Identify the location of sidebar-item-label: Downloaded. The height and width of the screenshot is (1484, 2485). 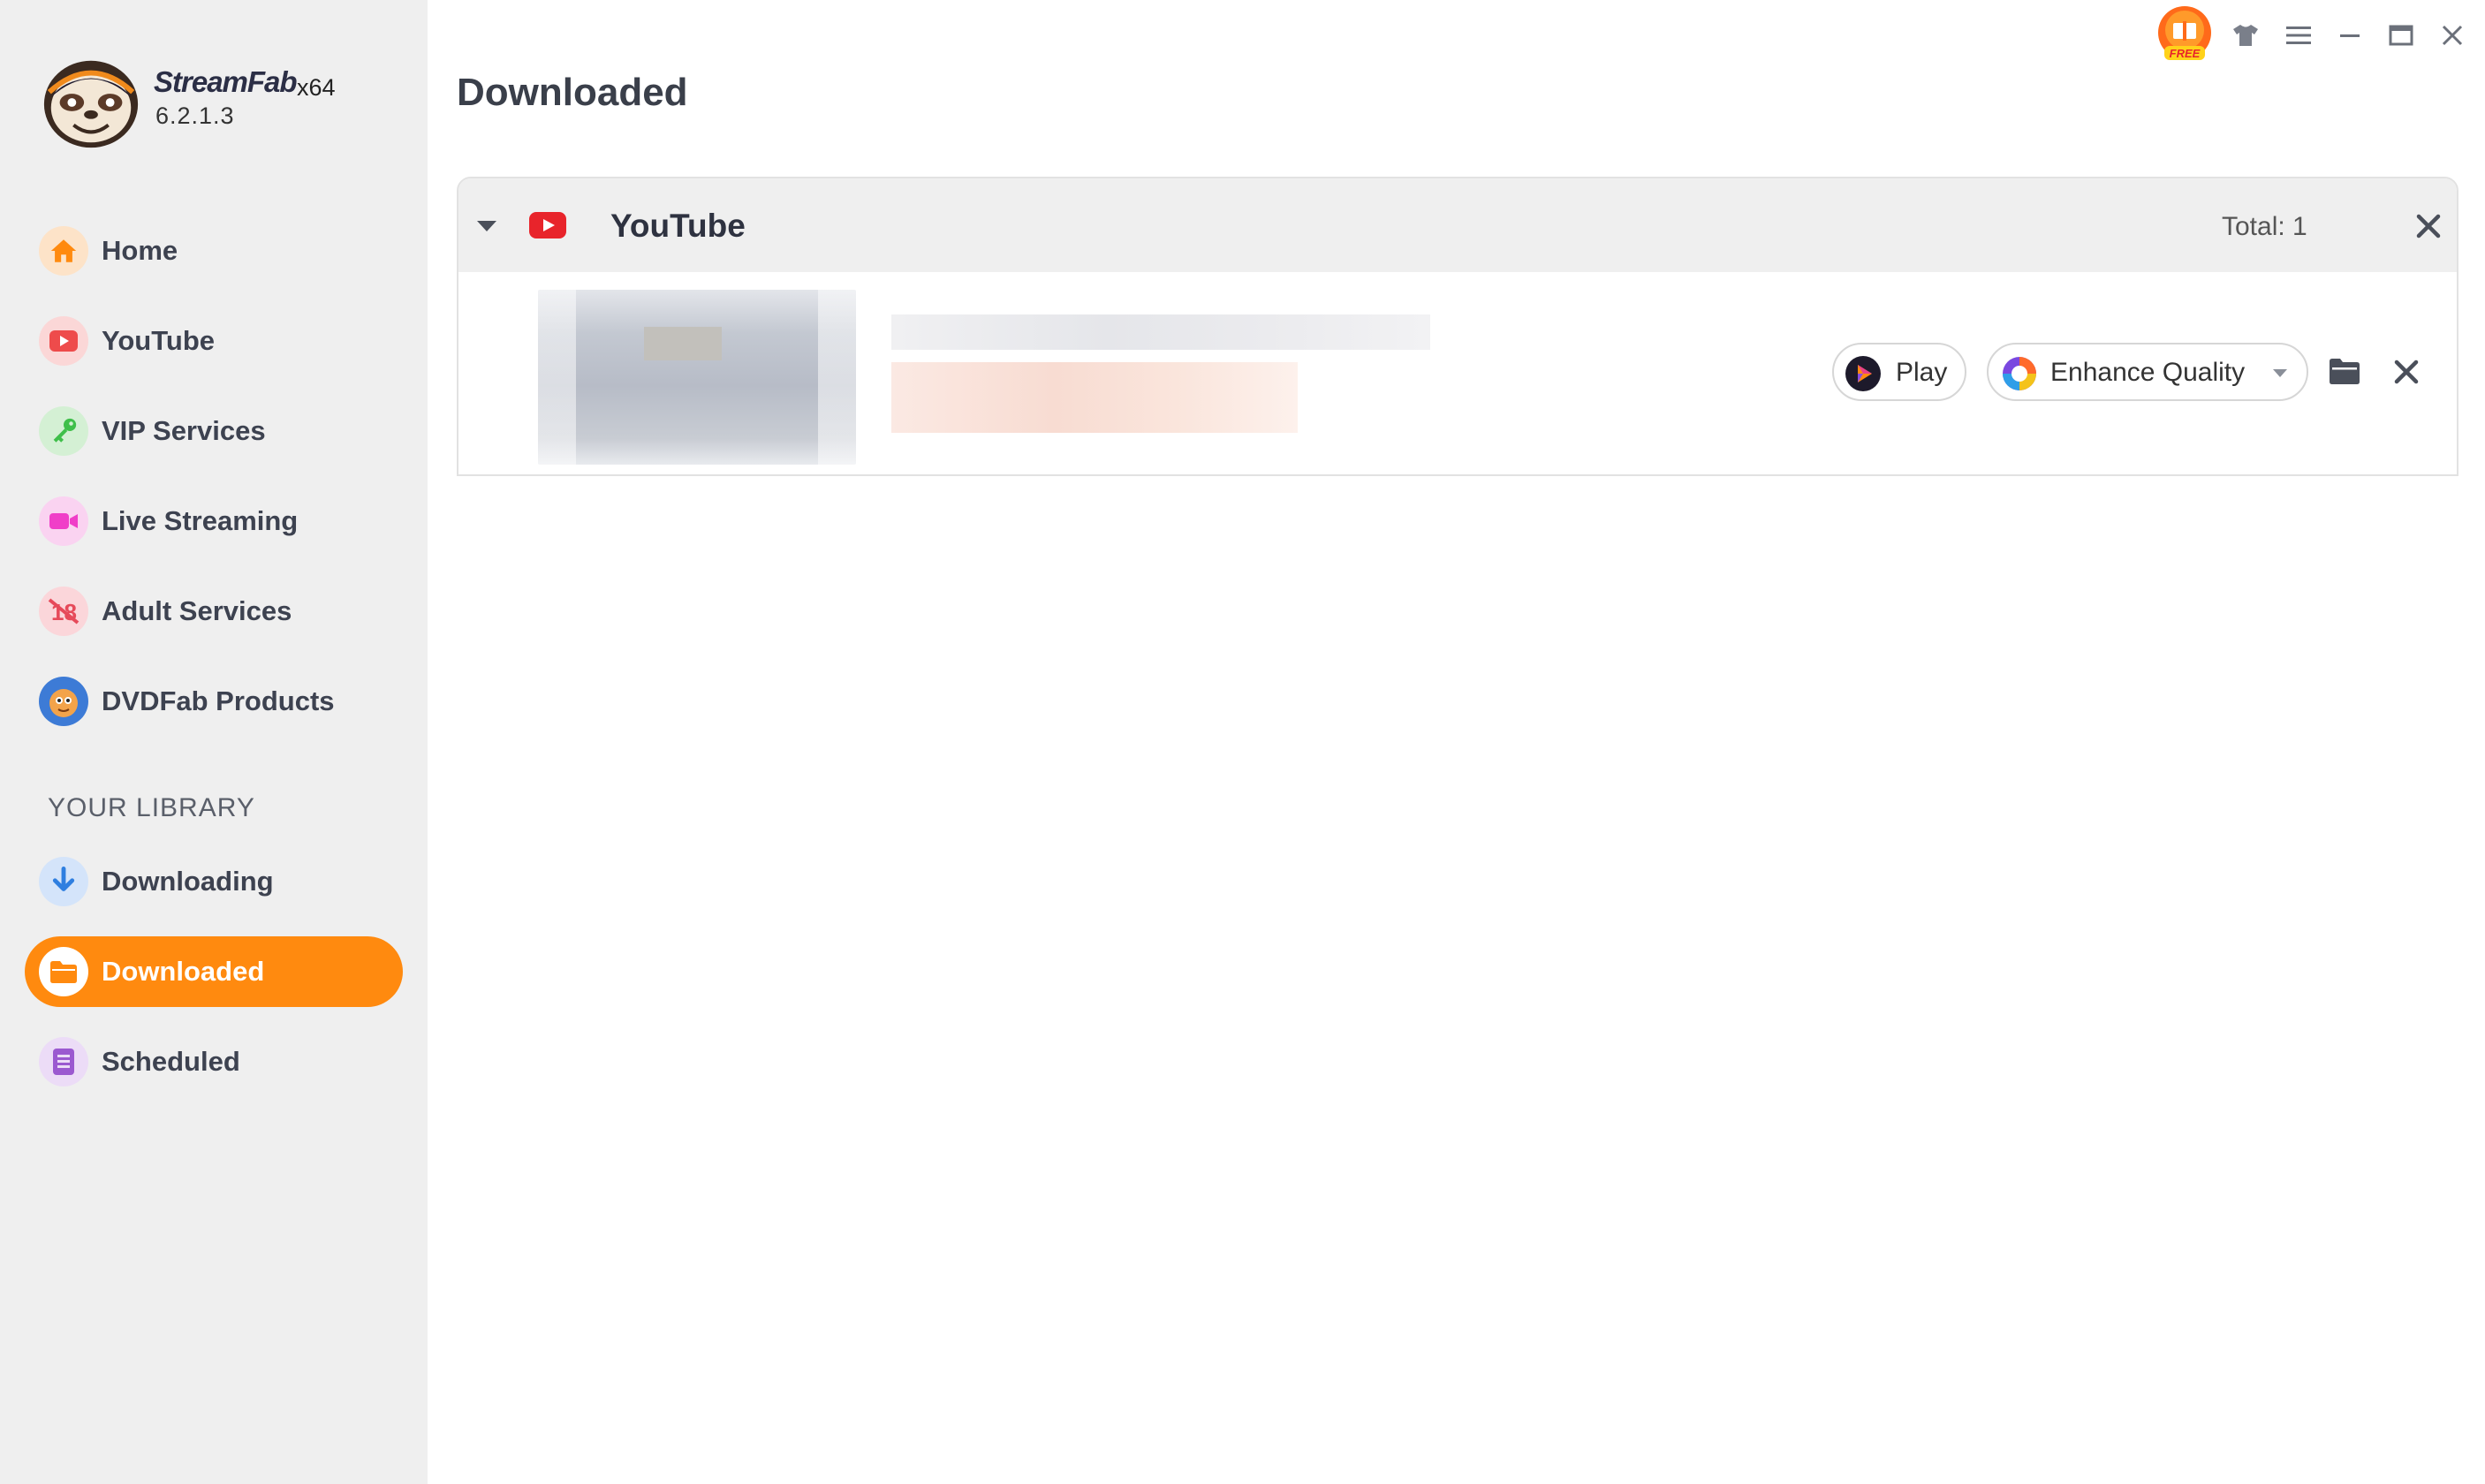
(184, 971).